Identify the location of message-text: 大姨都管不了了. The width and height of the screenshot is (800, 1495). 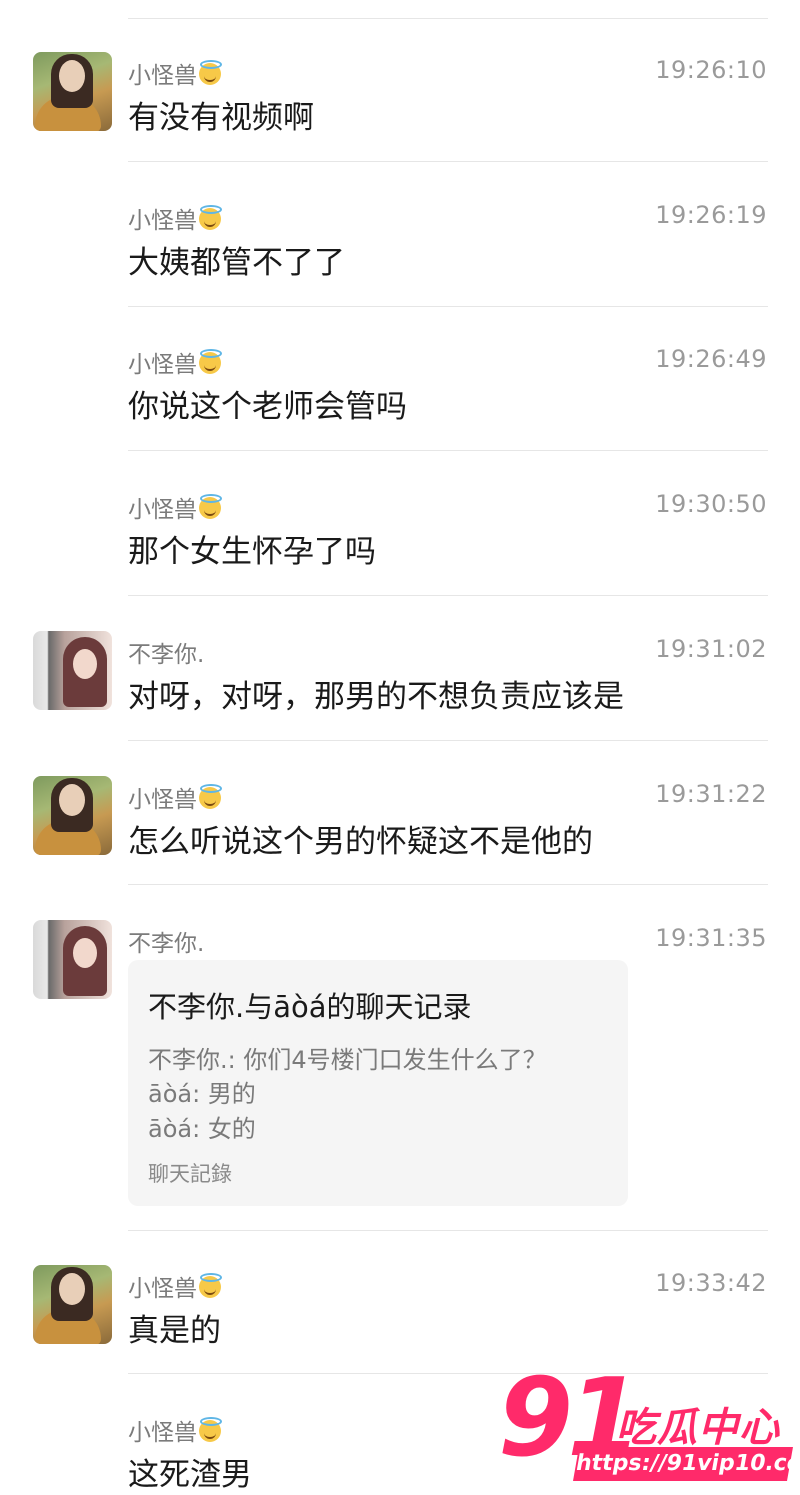
(236, 263).